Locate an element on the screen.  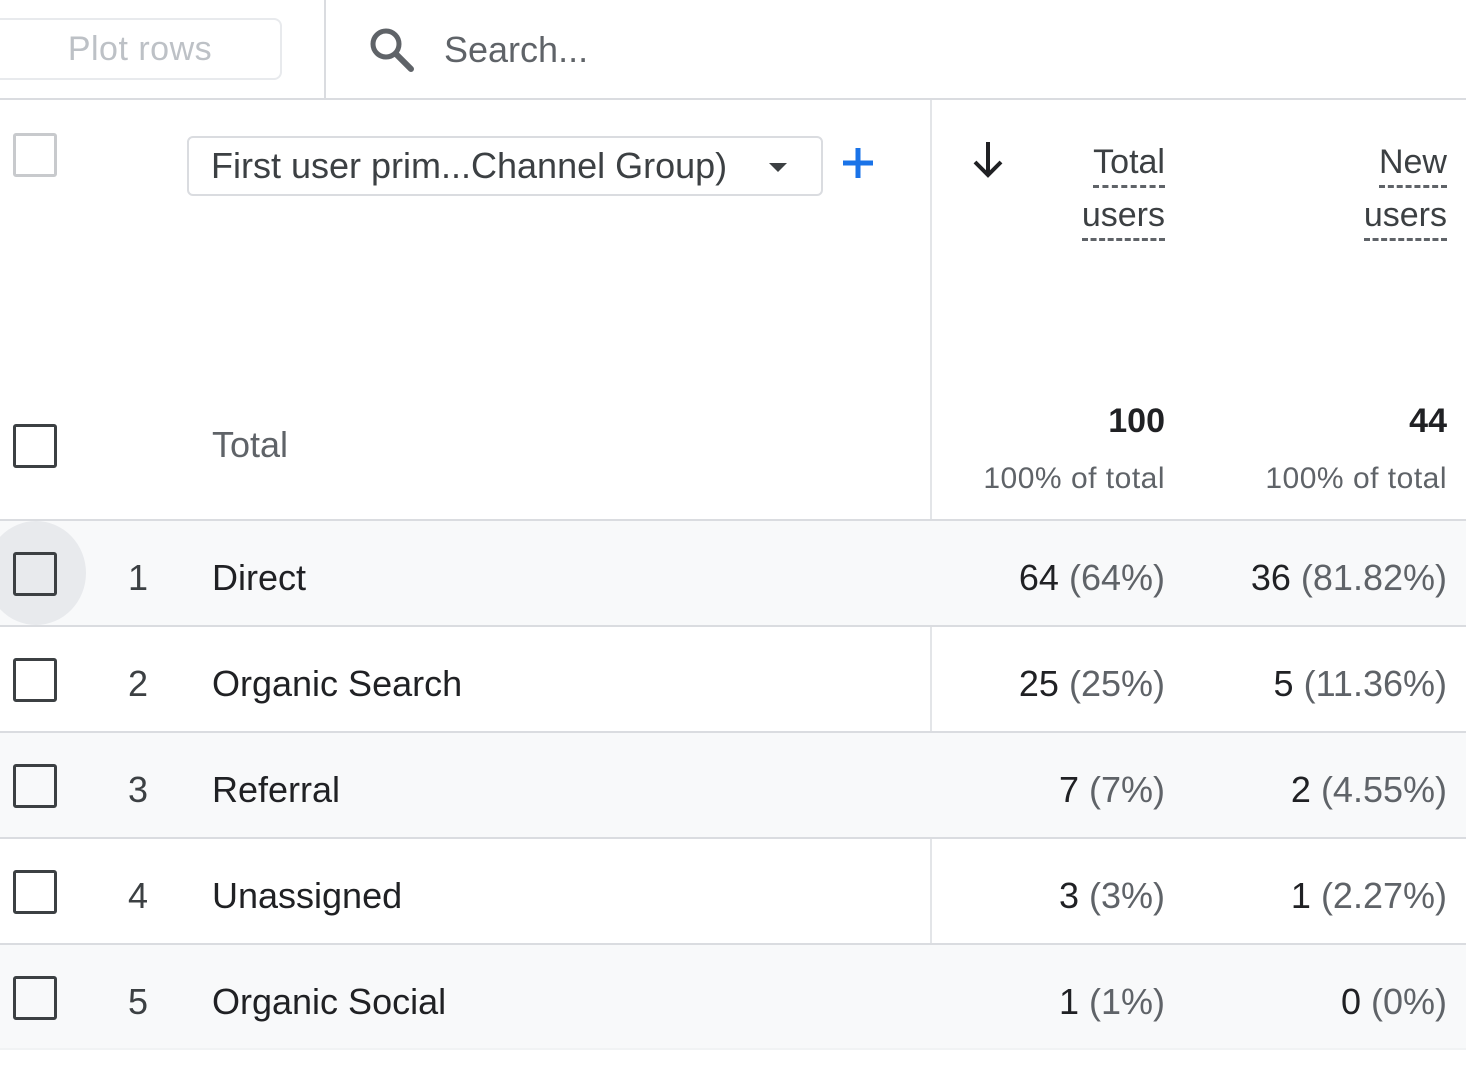
row-value: 7 is located at coordinates (1068, 789).